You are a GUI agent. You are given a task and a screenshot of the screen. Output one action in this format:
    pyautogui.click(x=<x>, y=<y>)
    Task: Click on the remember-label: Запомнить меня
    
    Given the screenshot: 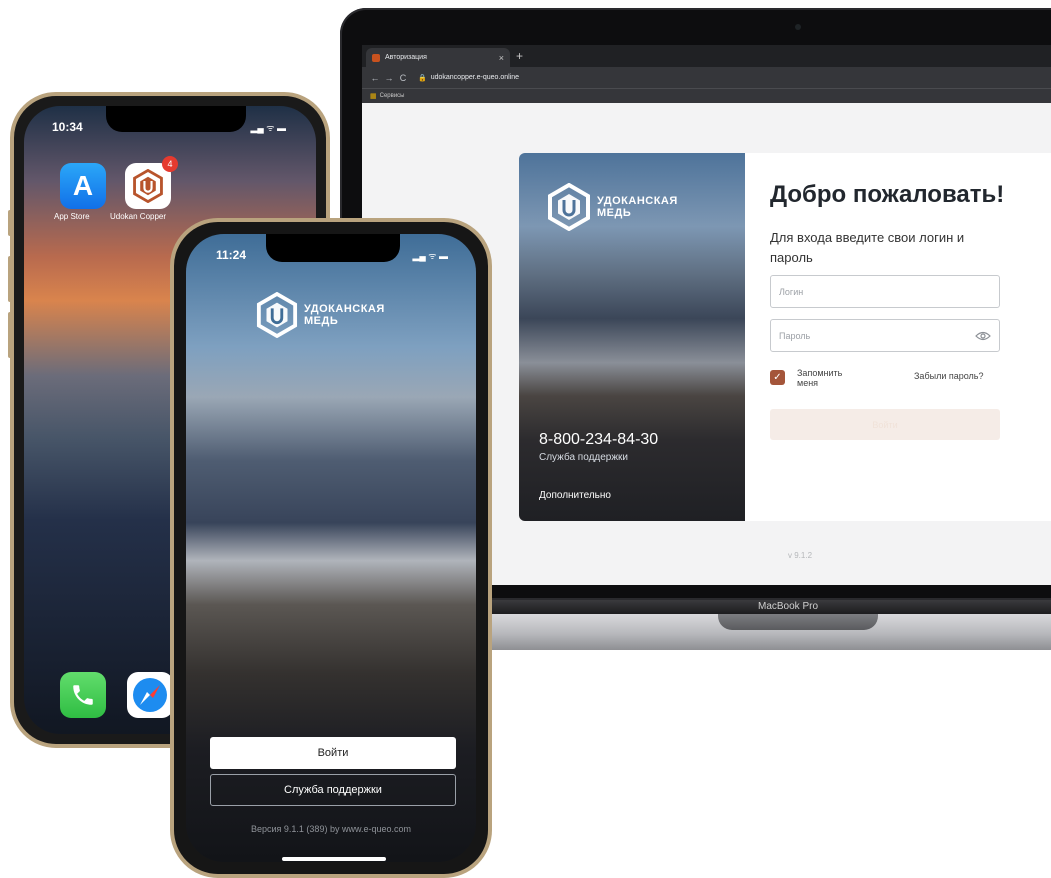 What is the action you would take?
    pyautogui.click(x=820, y=378)
    